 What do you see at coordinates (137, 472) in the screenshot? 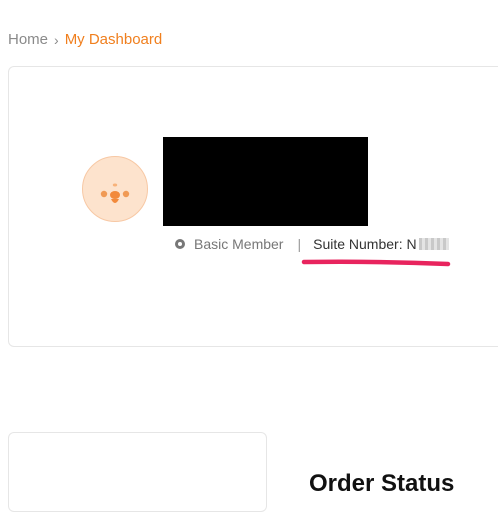
I see `dashboard-side-panel` at bounding box center [137, 472].